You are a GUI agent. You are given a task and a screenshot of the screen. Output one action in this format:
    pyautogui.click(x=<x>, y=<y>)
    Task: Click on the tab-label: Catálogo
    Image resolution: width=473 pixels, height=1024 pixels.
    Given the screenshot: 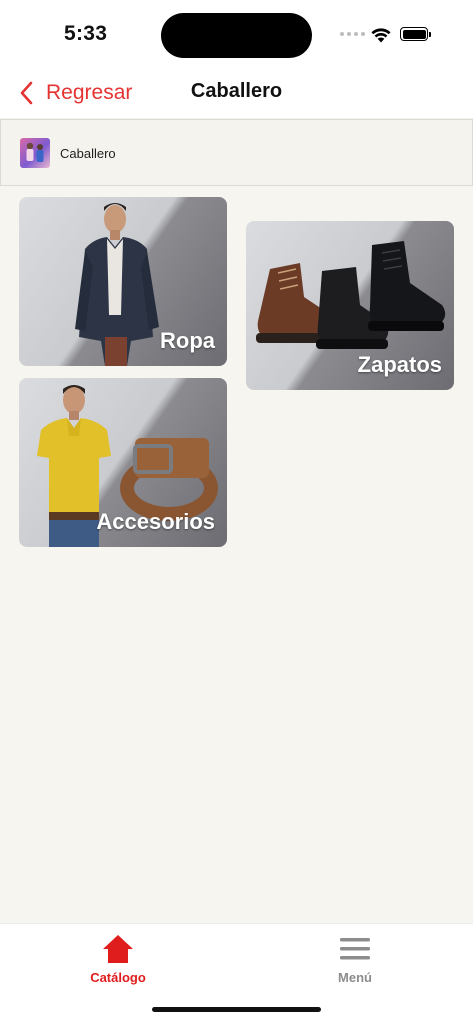 What is the action you would take?
    pyautogui.click(x=118, y=977)
    